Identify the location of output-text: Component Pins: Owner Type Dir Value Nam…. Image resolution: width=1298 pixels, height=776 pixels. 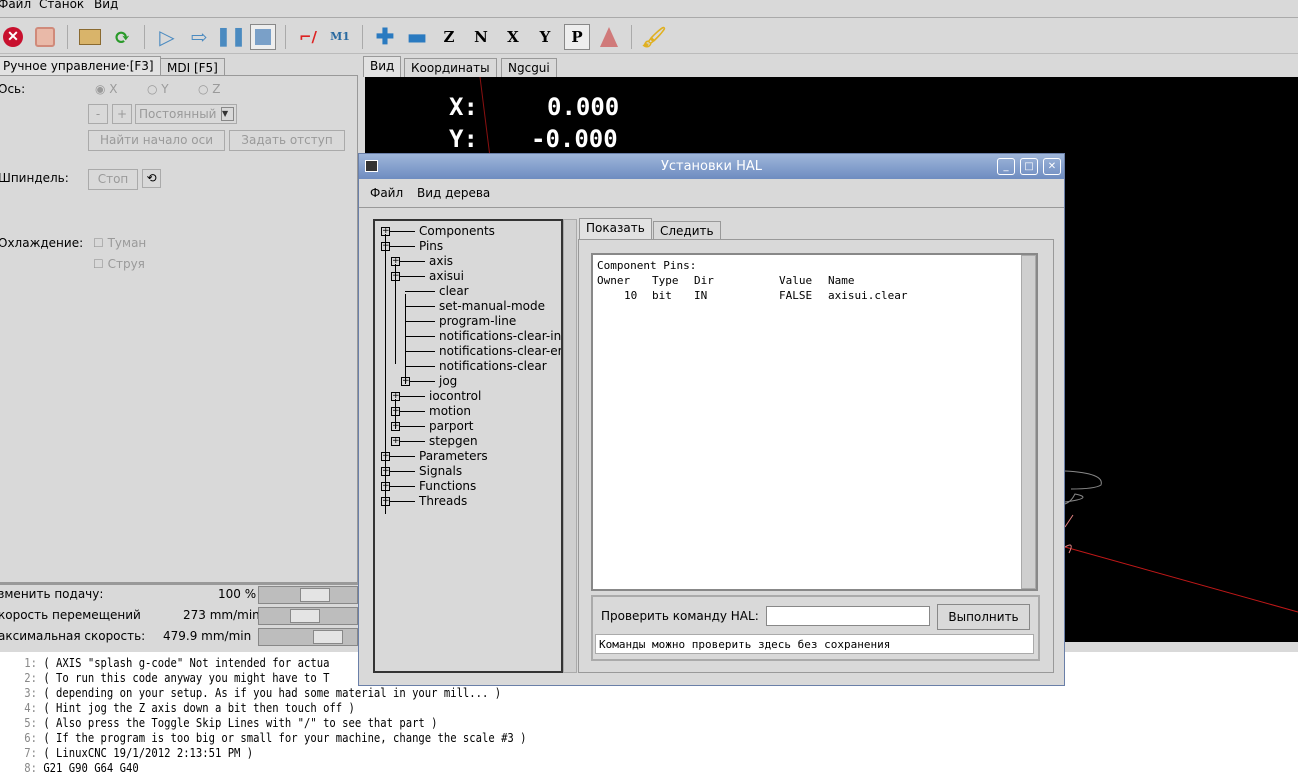
(814, 422).